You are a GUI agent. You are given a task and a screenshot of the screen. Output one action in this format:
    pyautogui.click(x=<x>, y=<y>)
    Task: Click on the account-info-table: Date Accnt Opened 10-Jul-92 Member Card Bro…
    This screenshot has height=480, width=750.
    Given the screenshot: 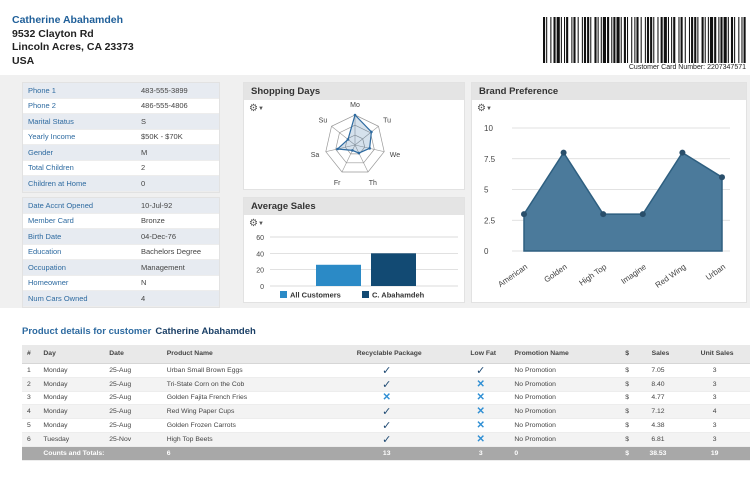 What is the action you would take?
    pyautogui.click(x=121, y=252)
    